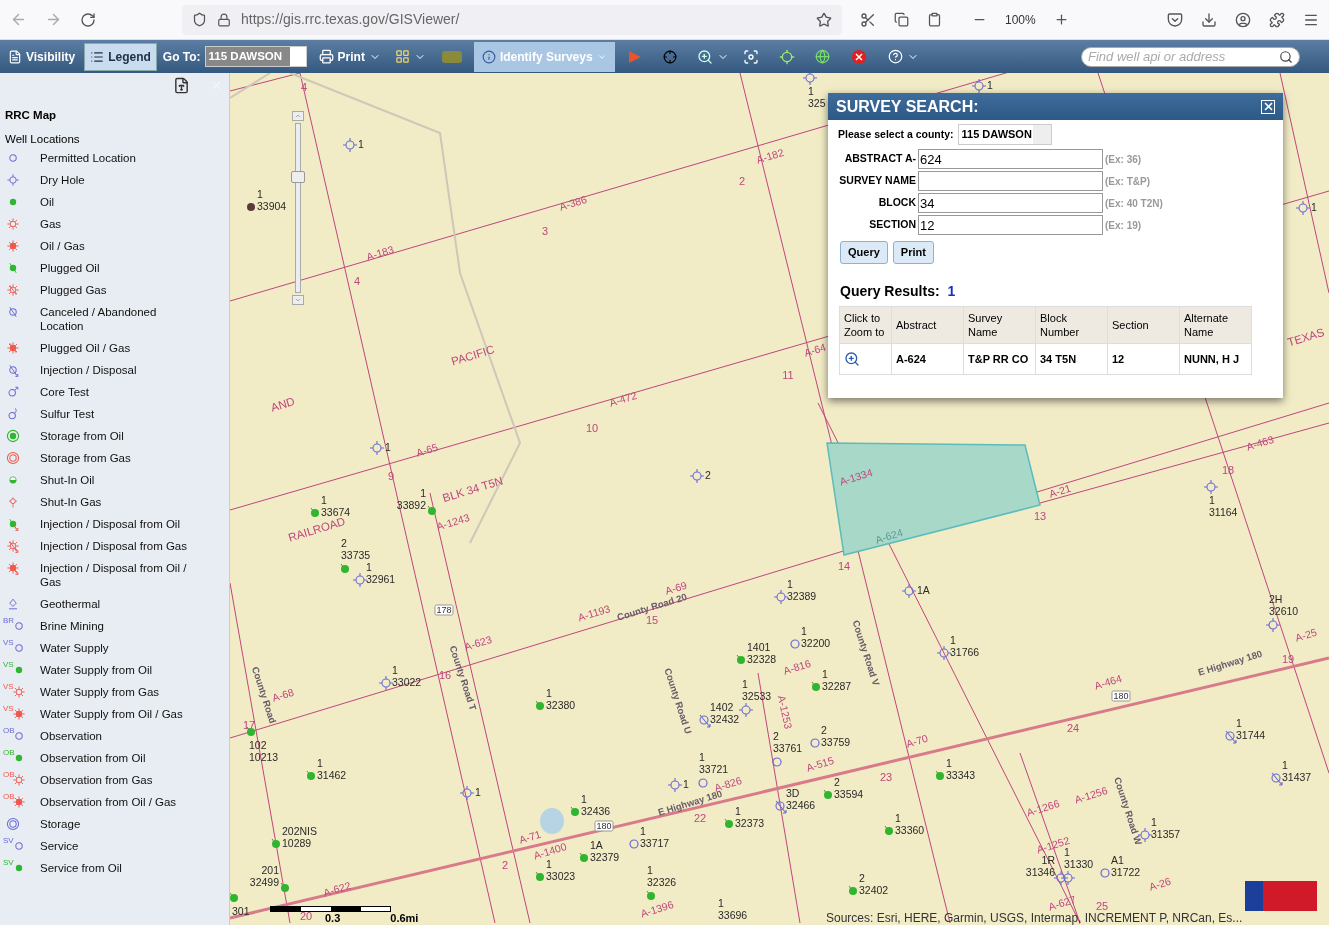 The height and width of the screenshot is (925, 1329). I want to click on account-icon, so click(1242, 19).